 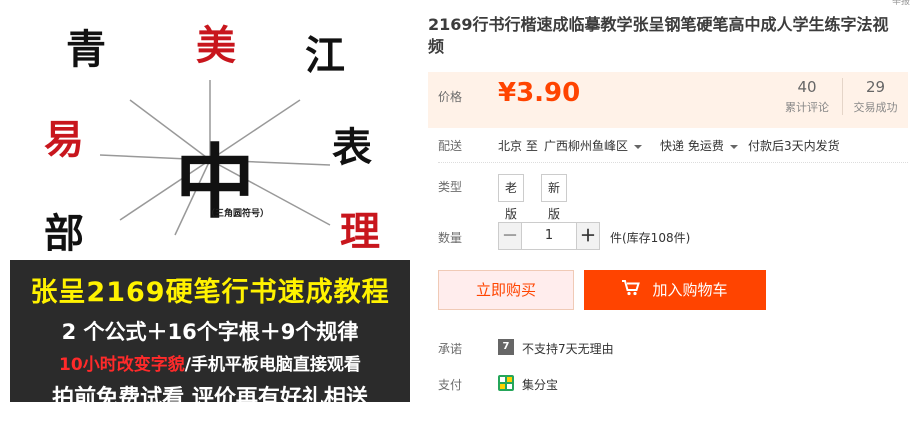 I want to click on promise-label: 承诺, so click(x=450, y=349).